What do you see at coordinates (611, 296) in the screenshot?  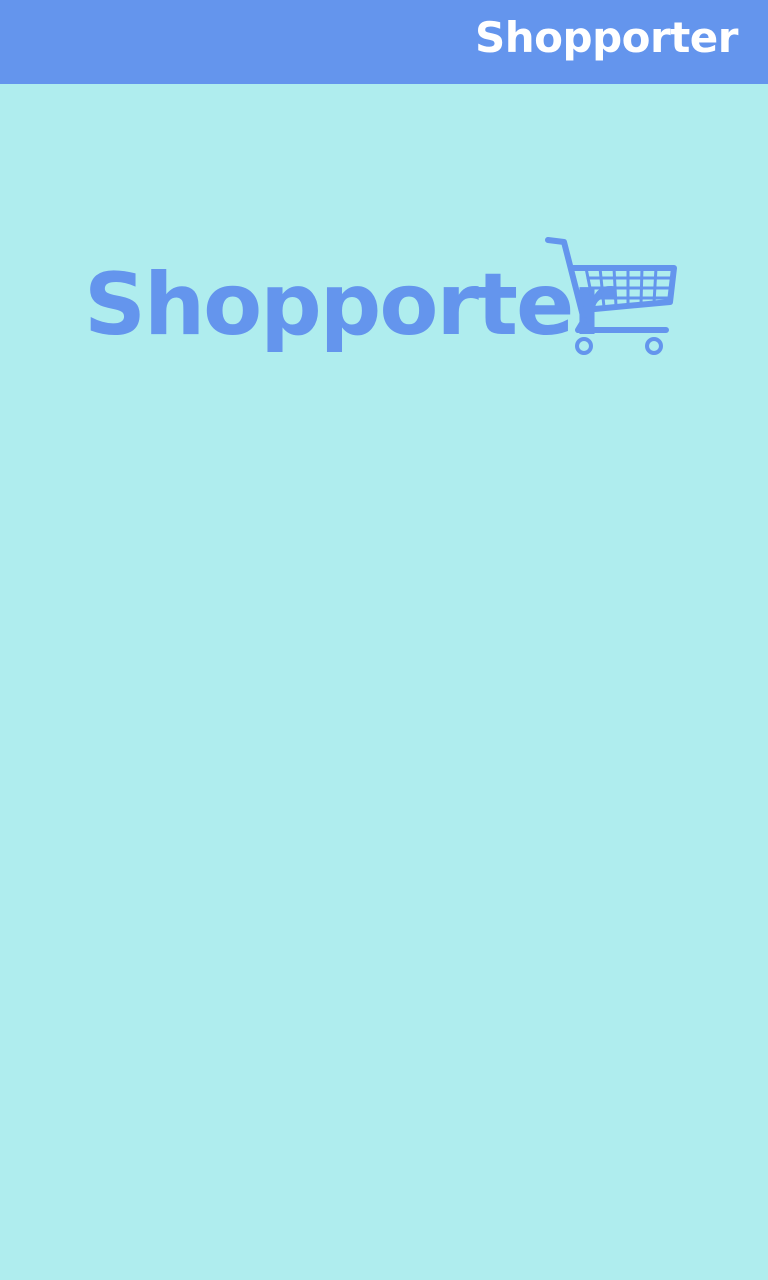 I see `shopping-cart-icon` at bounding box center [611, 296].